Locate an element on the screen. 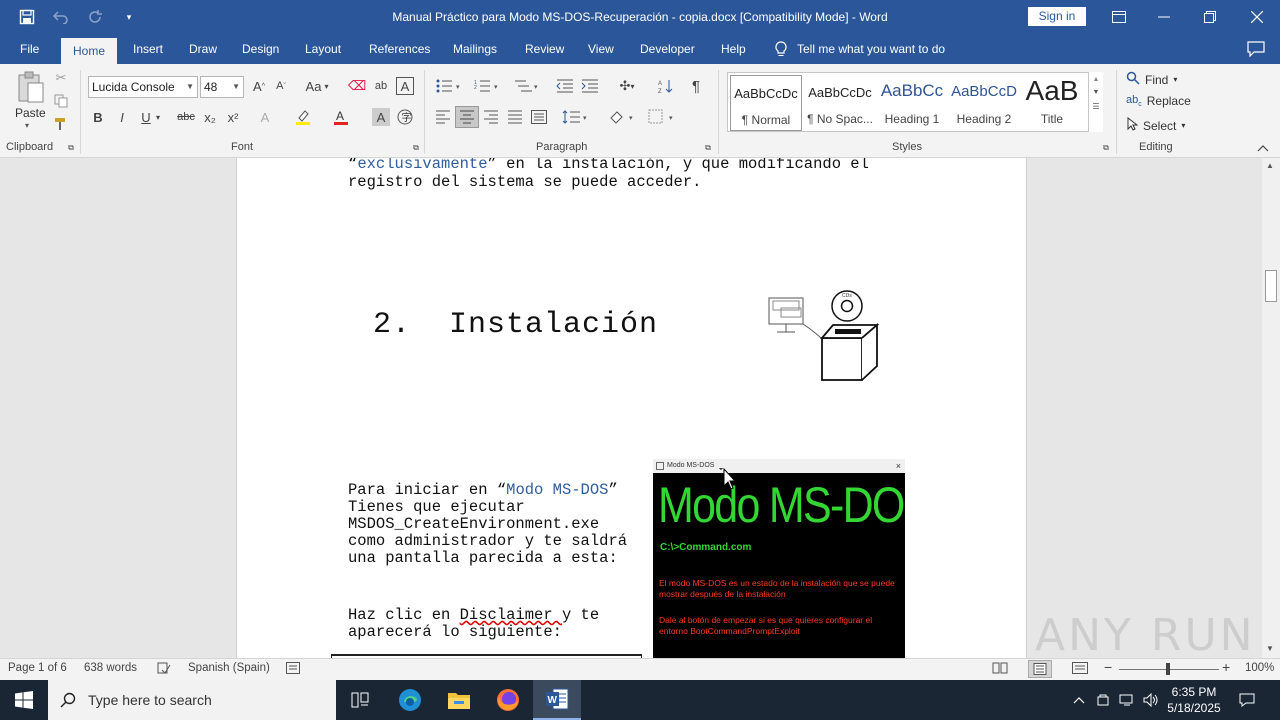 The height and width of the screenshot is (720, 1280). zoom-out-icon: − is located at coordinates (1108, 667).